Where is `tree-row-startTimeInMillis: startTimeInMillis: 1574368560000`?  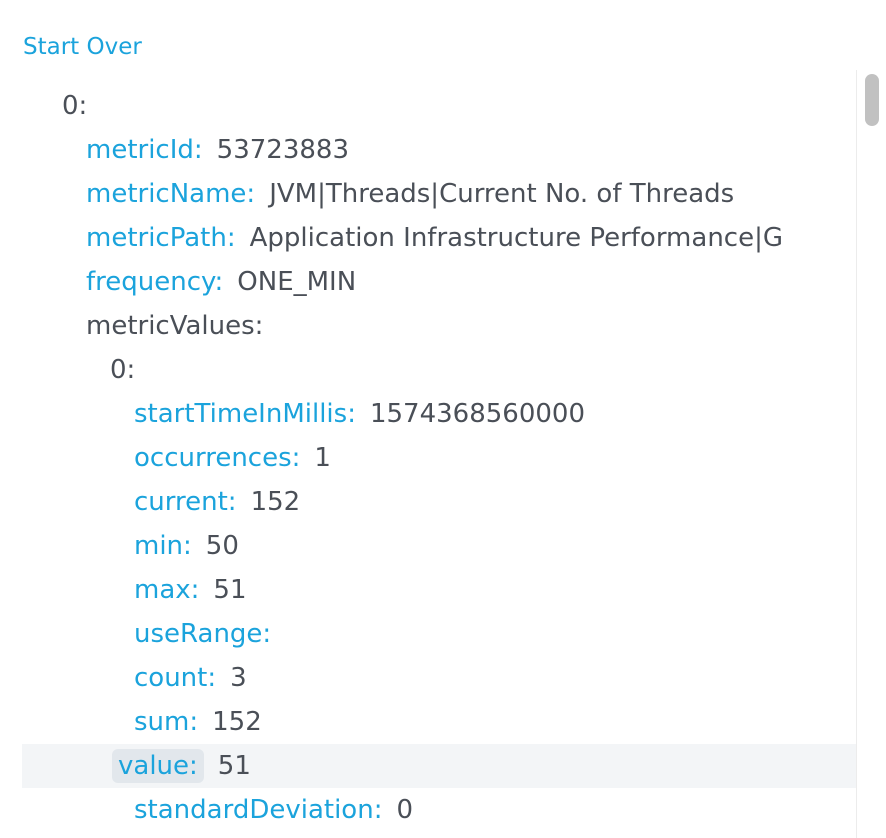
tree-row-startTimeInMillis: startTimeInMillis: 1574368560000 is located at coordinates (428, 414).